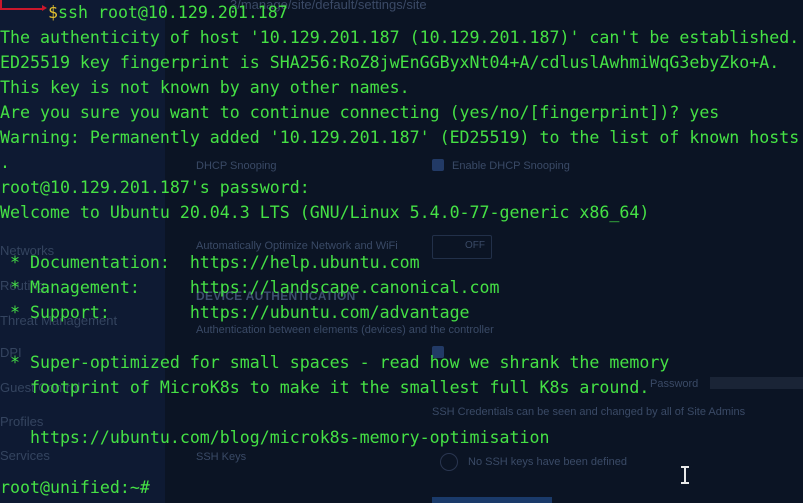 The image size is (803, 503). I want to click on terminal-line: * Documentation: https://help.ubuntu.com, so click(210, 262).